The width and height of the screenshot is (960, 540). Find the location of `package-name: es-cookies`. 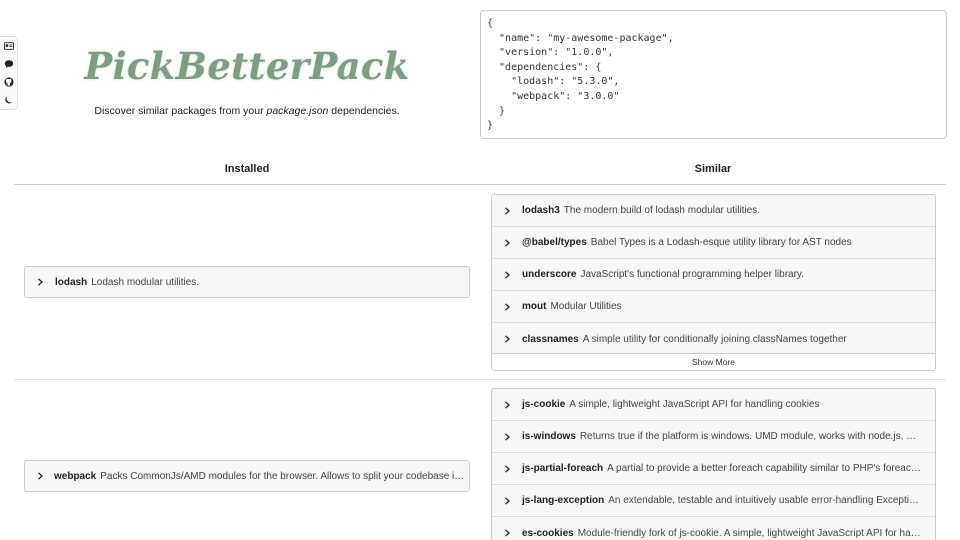

package-name: es-cookies is located at coordinates (548, 533).